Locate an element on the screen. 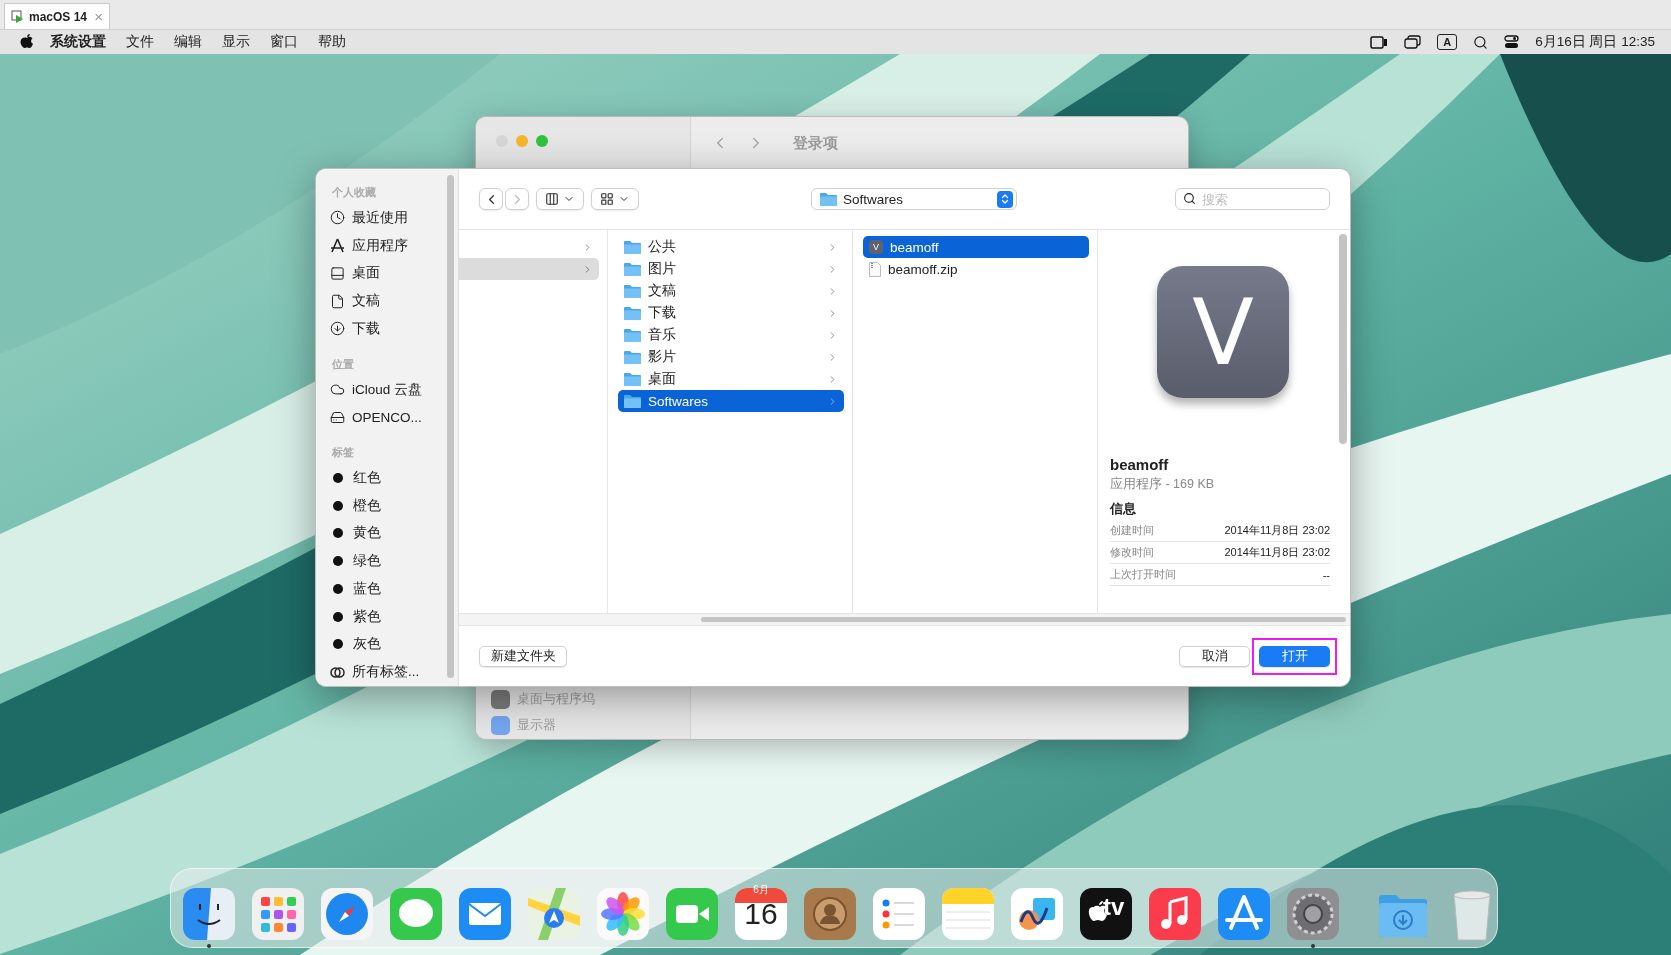  info-value: -- is located at coordinates (1326, 574).